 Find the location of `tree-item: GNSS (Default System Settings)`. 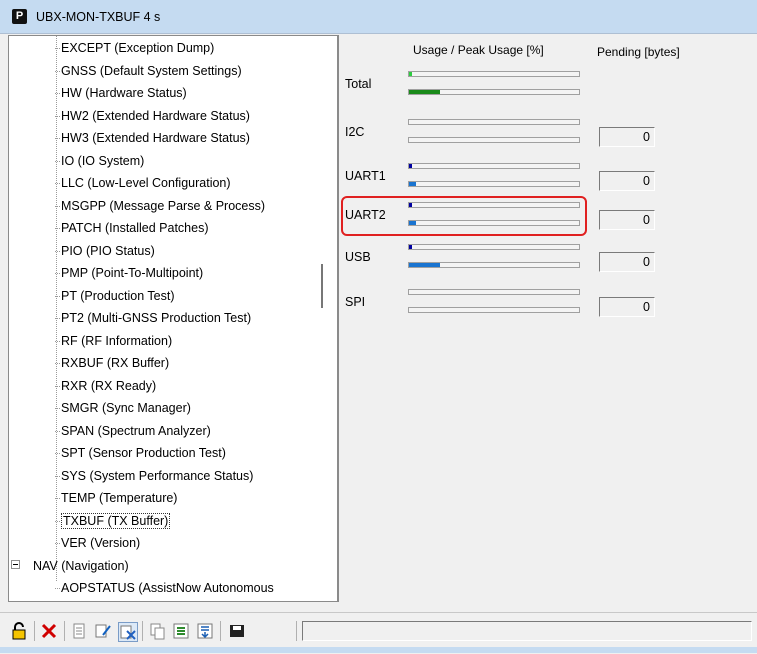

tree-item: GNSS (Default System Settings) is located at coordinates (148, 71).